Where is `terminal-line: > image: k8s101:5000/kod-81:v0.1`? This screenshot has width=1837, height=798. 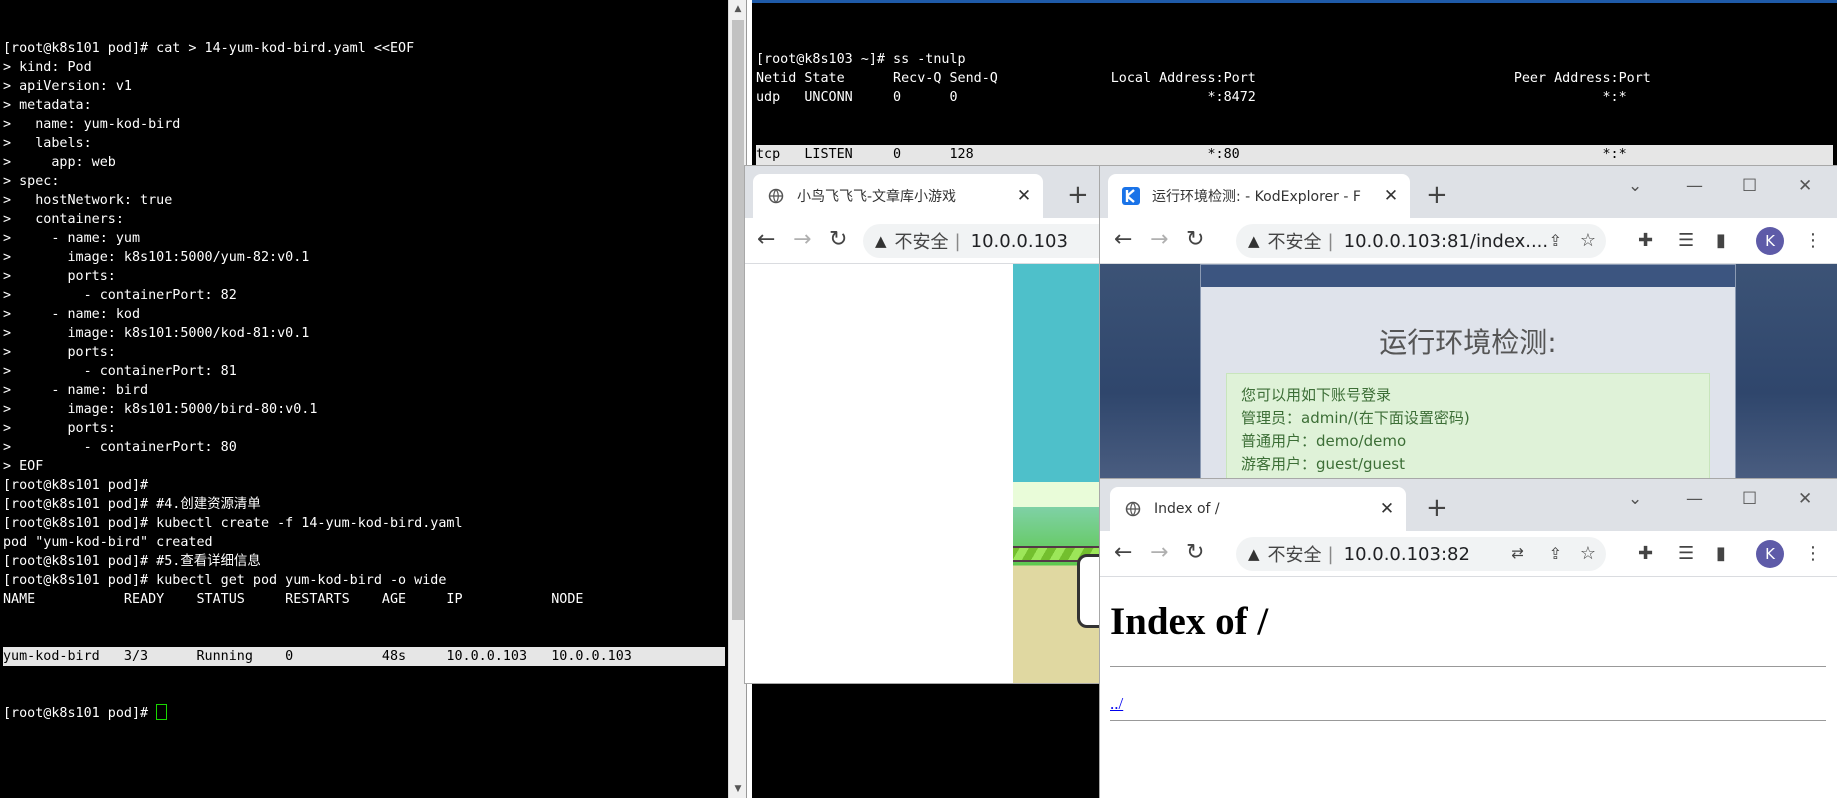 terminal-line: > image: k8s101:5000/kod-81:v0.1 is located at coordinates (156, 333).